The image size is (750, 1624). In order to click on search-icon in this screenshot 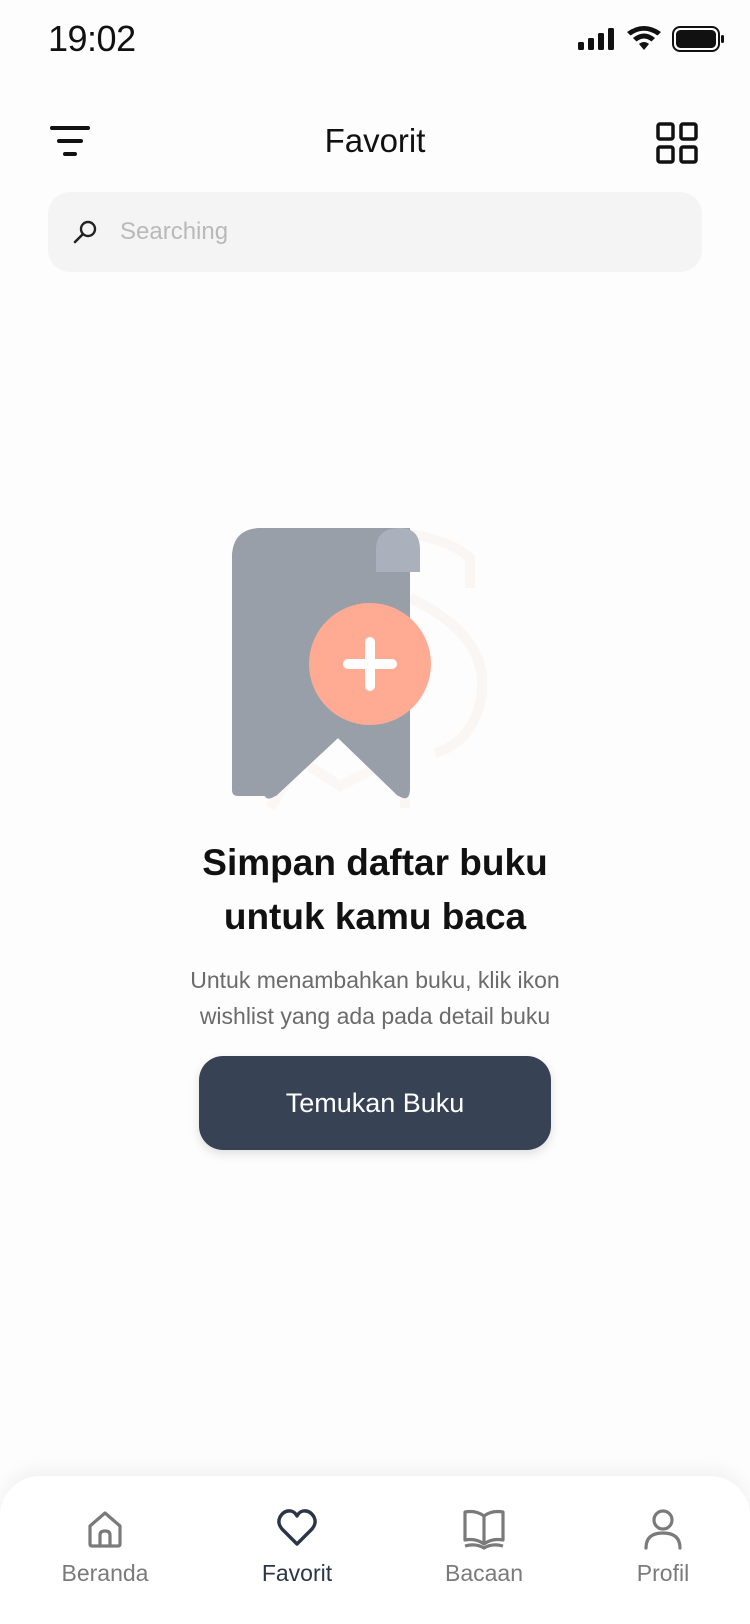, I will do `click(85, 232)`.